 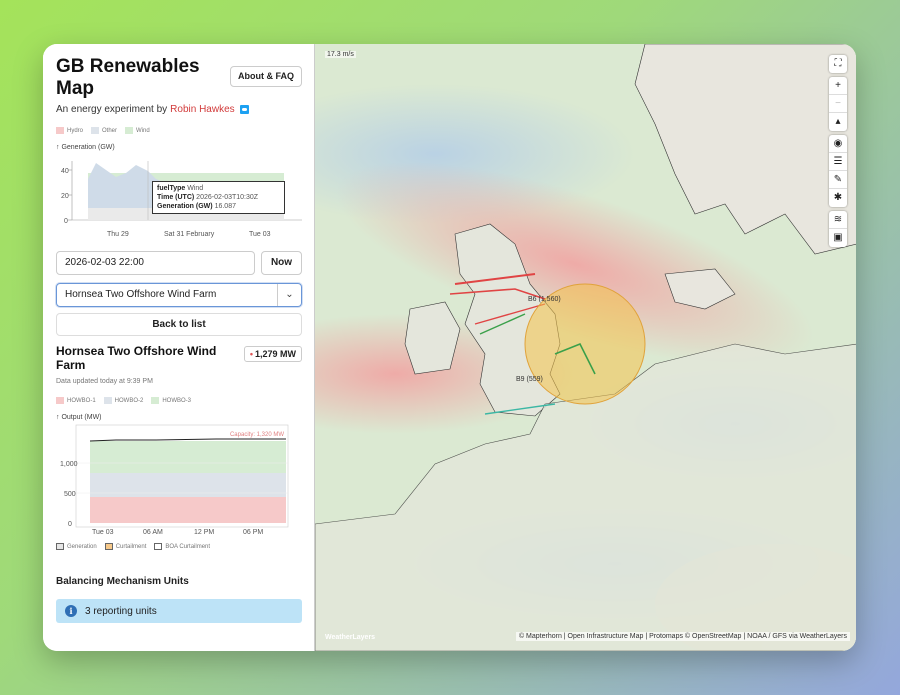 What do you see at coordinates (529, 379) in the screenshot?
I see `boundary-label-b9: B9 (559)` at bounding box center [529, 379].